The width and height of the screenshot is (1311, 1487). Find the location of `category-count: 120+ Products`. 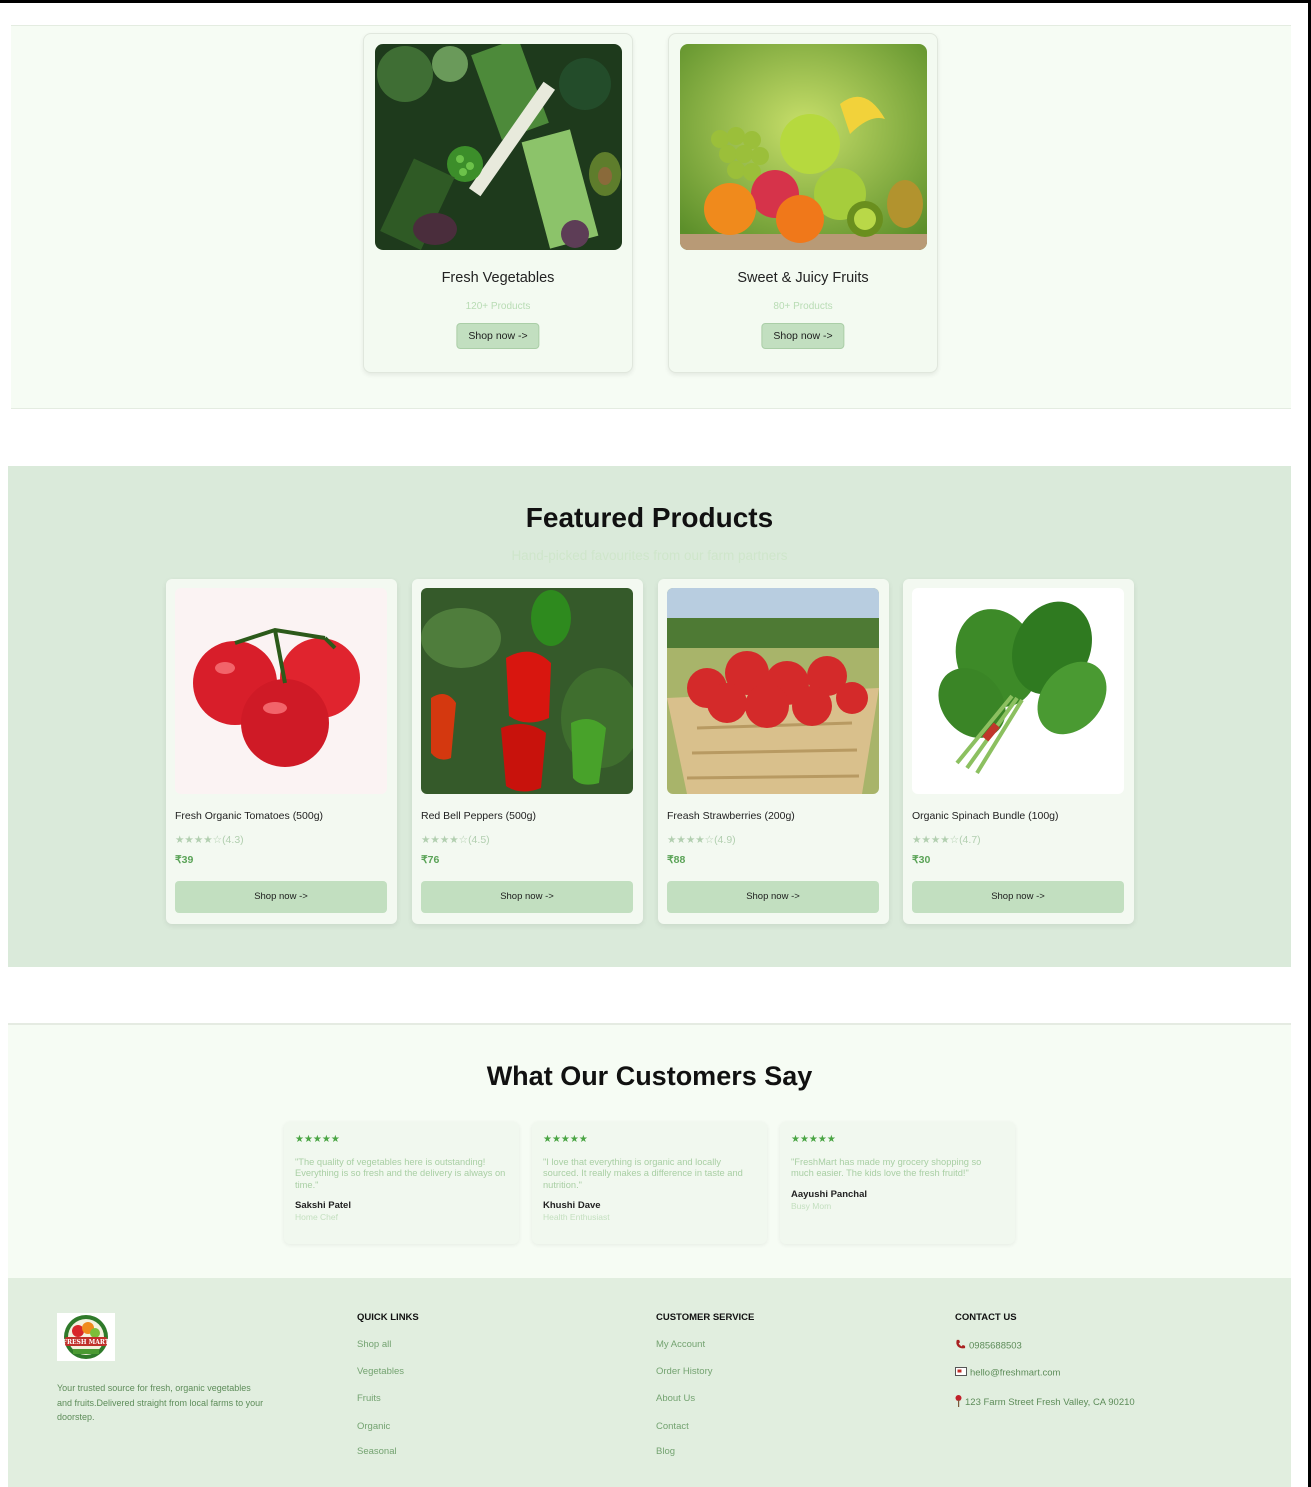

category-count: 120+ Products is located at coordinates (498, 306).